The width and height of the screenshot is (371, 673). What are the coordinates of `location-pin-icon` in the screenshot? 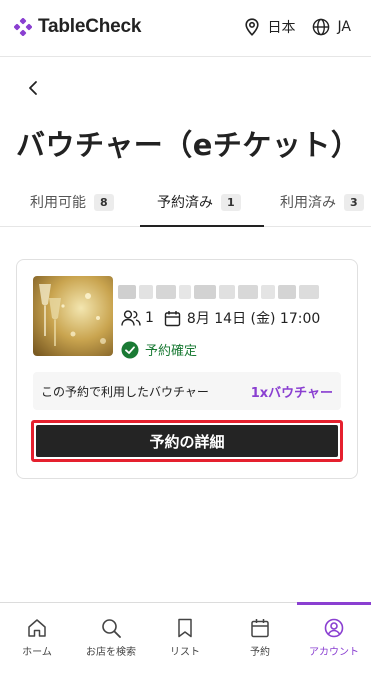 It's located at (252, 27).